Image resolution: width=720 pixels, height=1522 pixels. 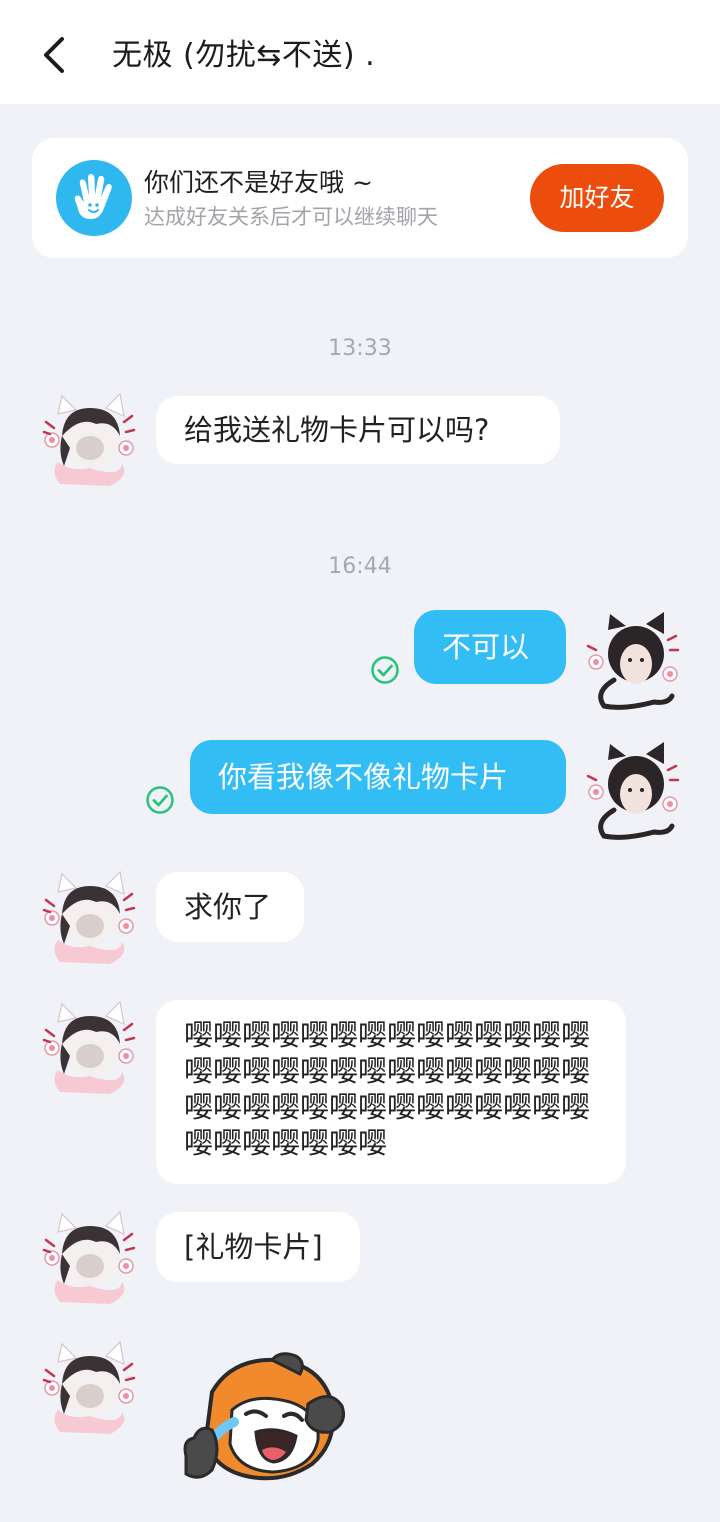 What do you see at coordinates (597, 198) in the screenshot?
I see `add-friend-button: 加好友` at bounding box center [597, 198].